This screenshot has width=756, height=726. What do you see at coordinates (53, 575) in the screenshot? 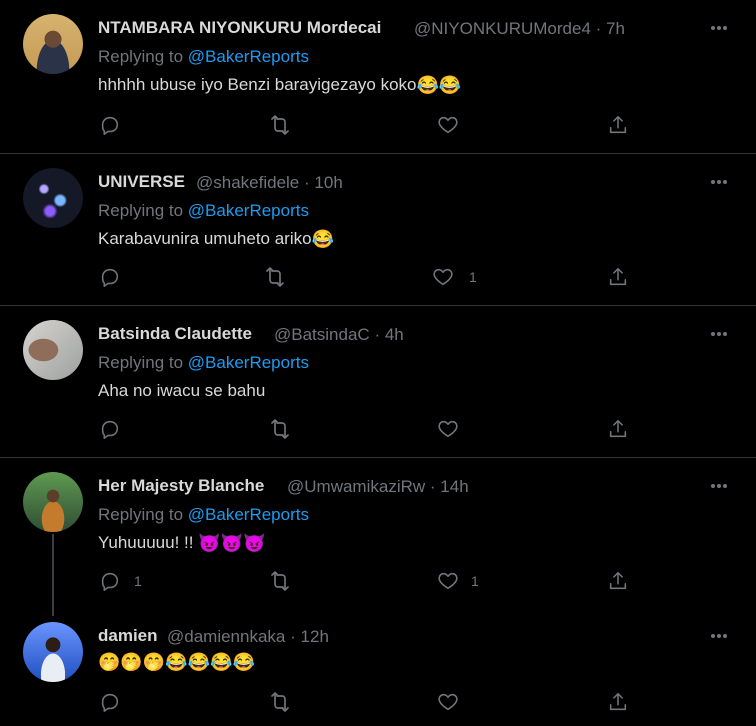
I see `thread-connector-line` at bounding box center [53, 575].